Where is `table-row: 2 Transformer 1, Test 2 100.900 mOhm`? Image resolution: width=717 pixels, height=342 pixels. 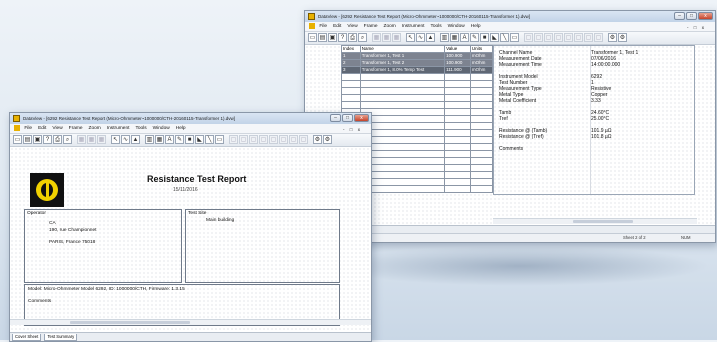 table-row: 2 Transformer 1, Test 2 100.900 mOhm is located at coordinates (417, 63).